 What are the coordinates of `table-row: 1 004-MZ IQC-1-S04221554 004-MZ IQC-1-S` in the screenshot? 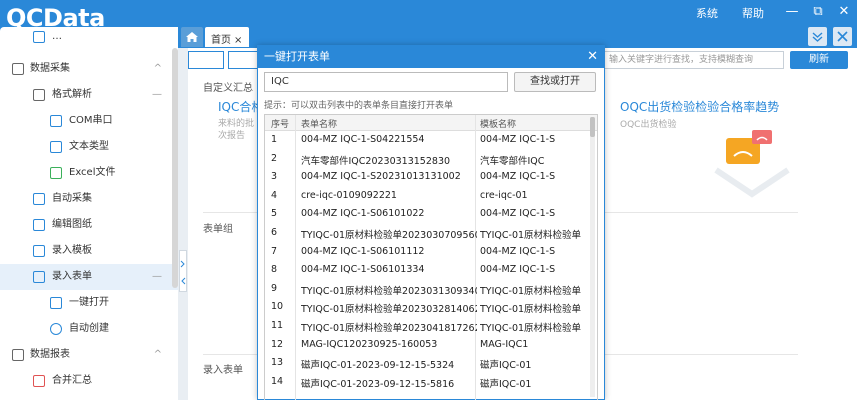 It's located at (431, 140).